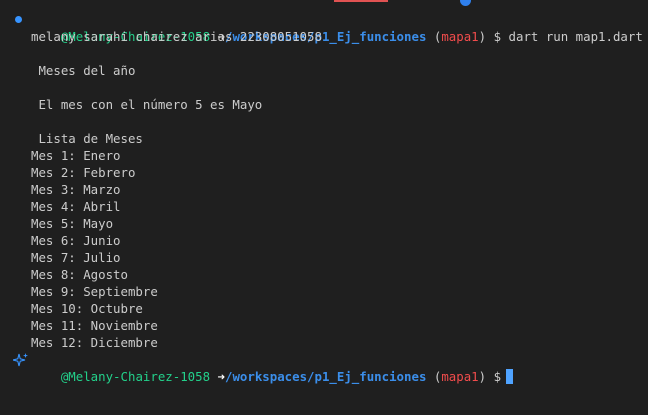 This screenshot has height=415, width=648. I want to click on month-list-item: Mes 4: Abril, so click(76, 206).